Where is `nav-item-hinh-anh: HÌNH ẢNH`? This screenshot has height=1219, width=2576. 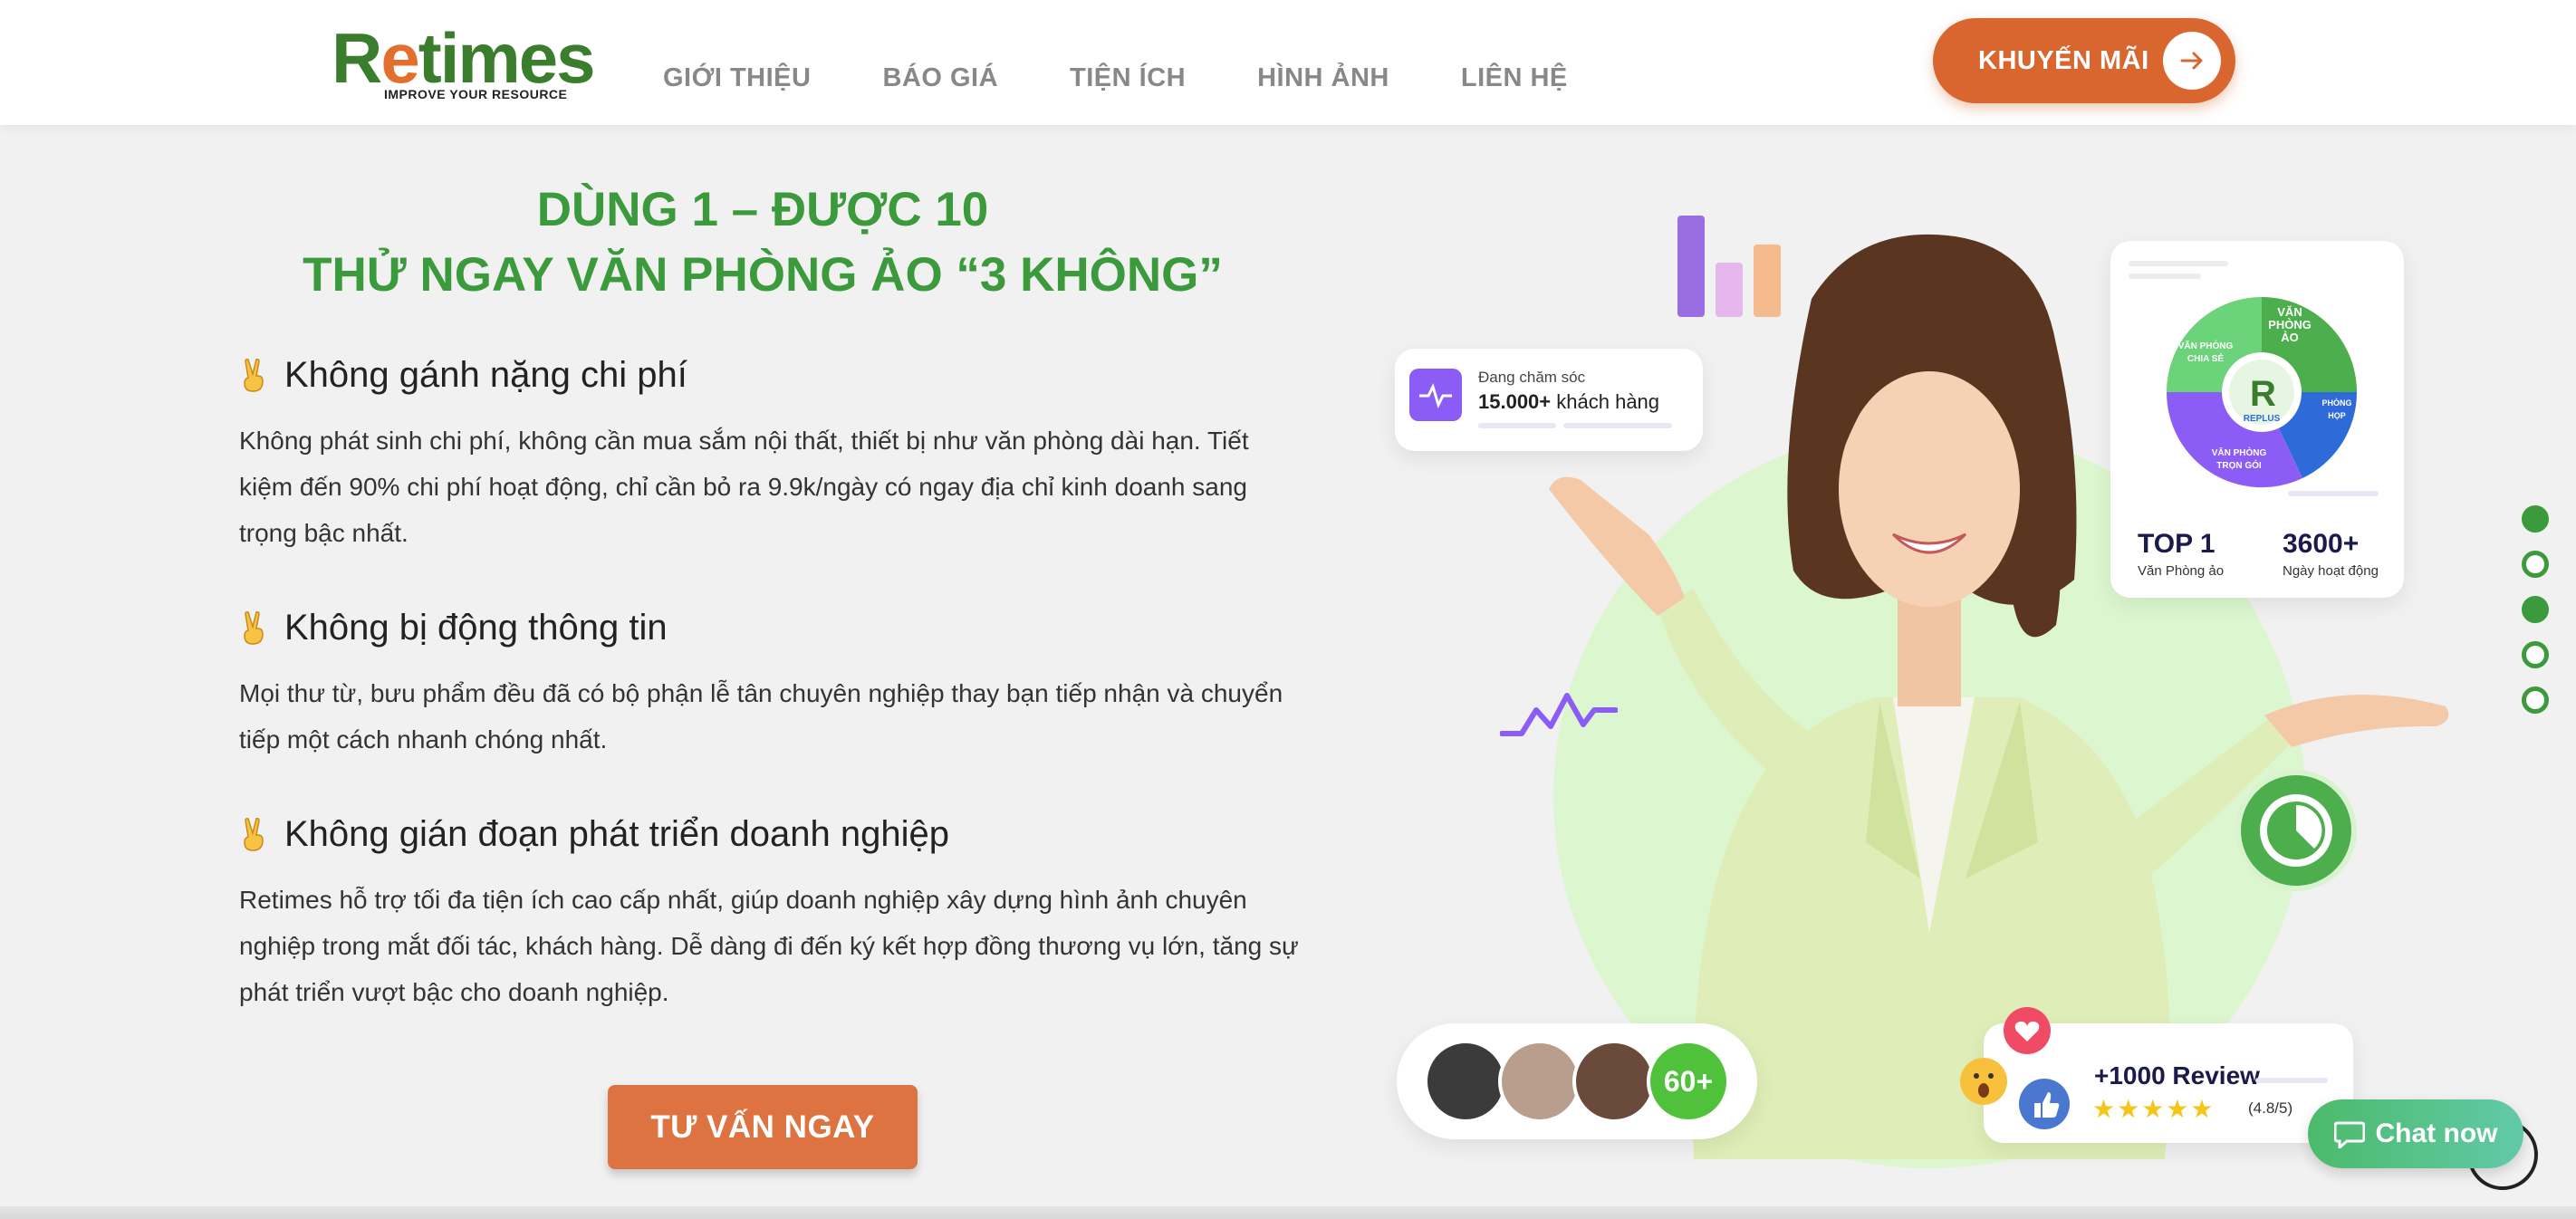 nav-item-hinh-anh: HÌNH ẢNH is located at coordinates (1323, 78).